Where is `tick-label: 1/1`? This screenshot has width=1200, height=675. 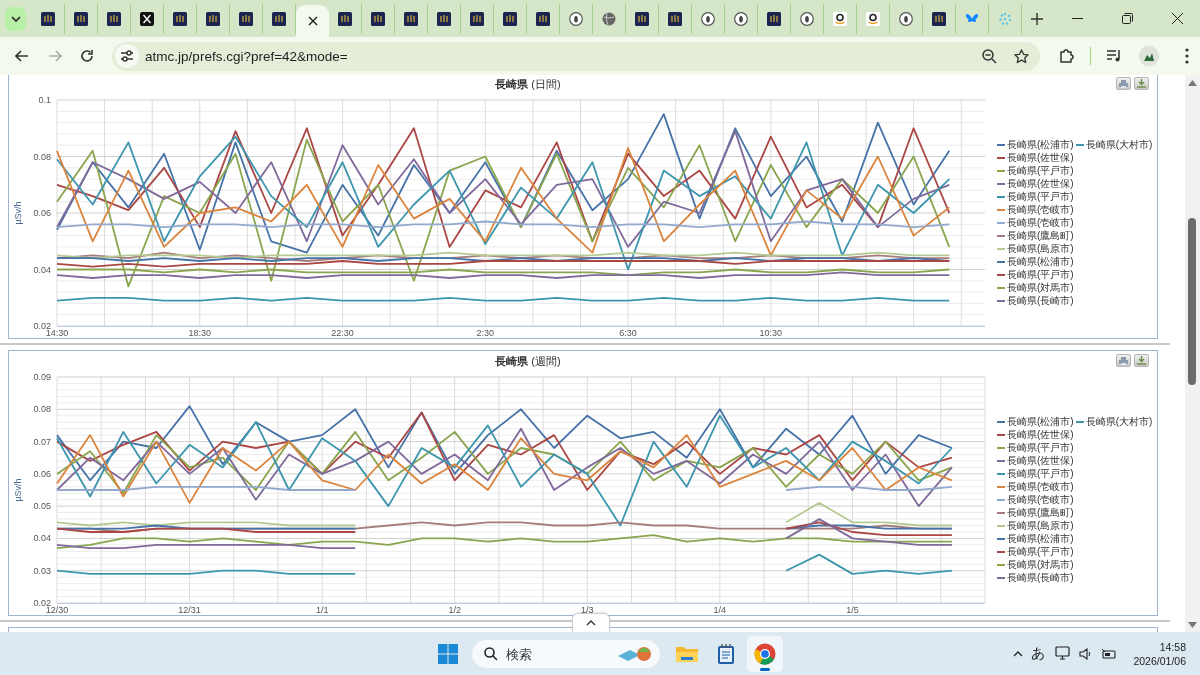
tick-label: 1/1 is located at coordinates (322, 610).